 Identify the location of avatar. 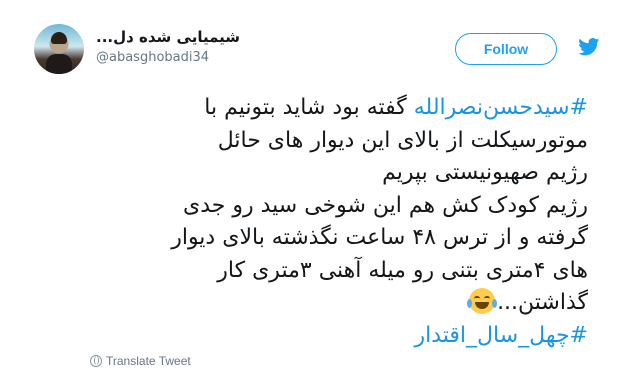
(59, 49).